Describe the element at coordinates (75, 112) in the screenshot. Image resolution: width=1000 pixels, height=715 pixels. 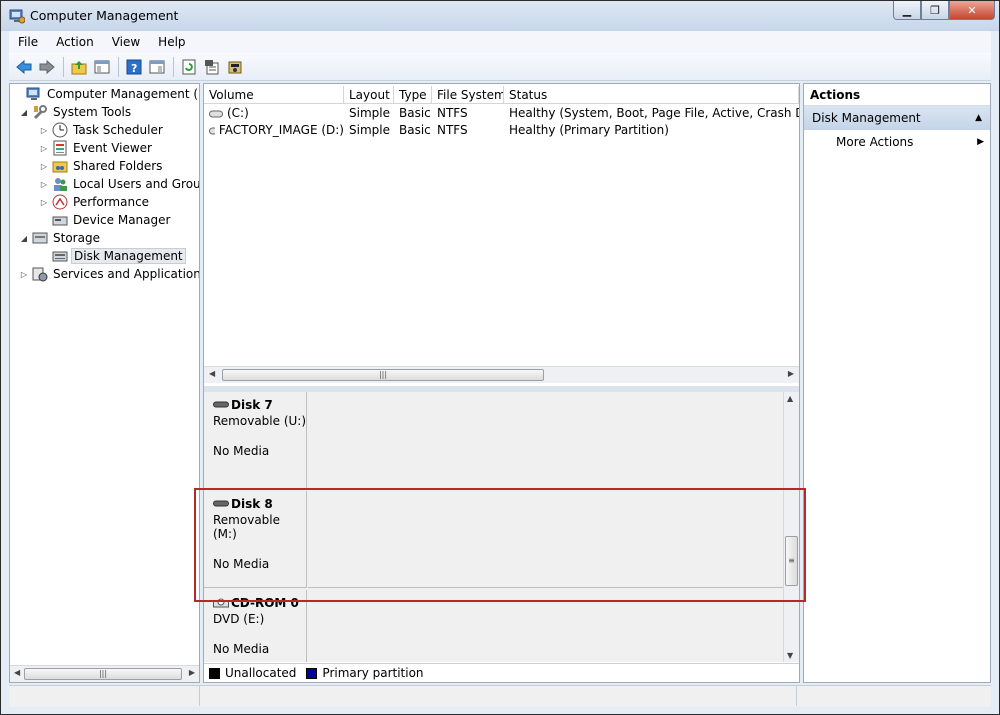
I see `tree-item-system-tools: ◢ System Tools` at that location.